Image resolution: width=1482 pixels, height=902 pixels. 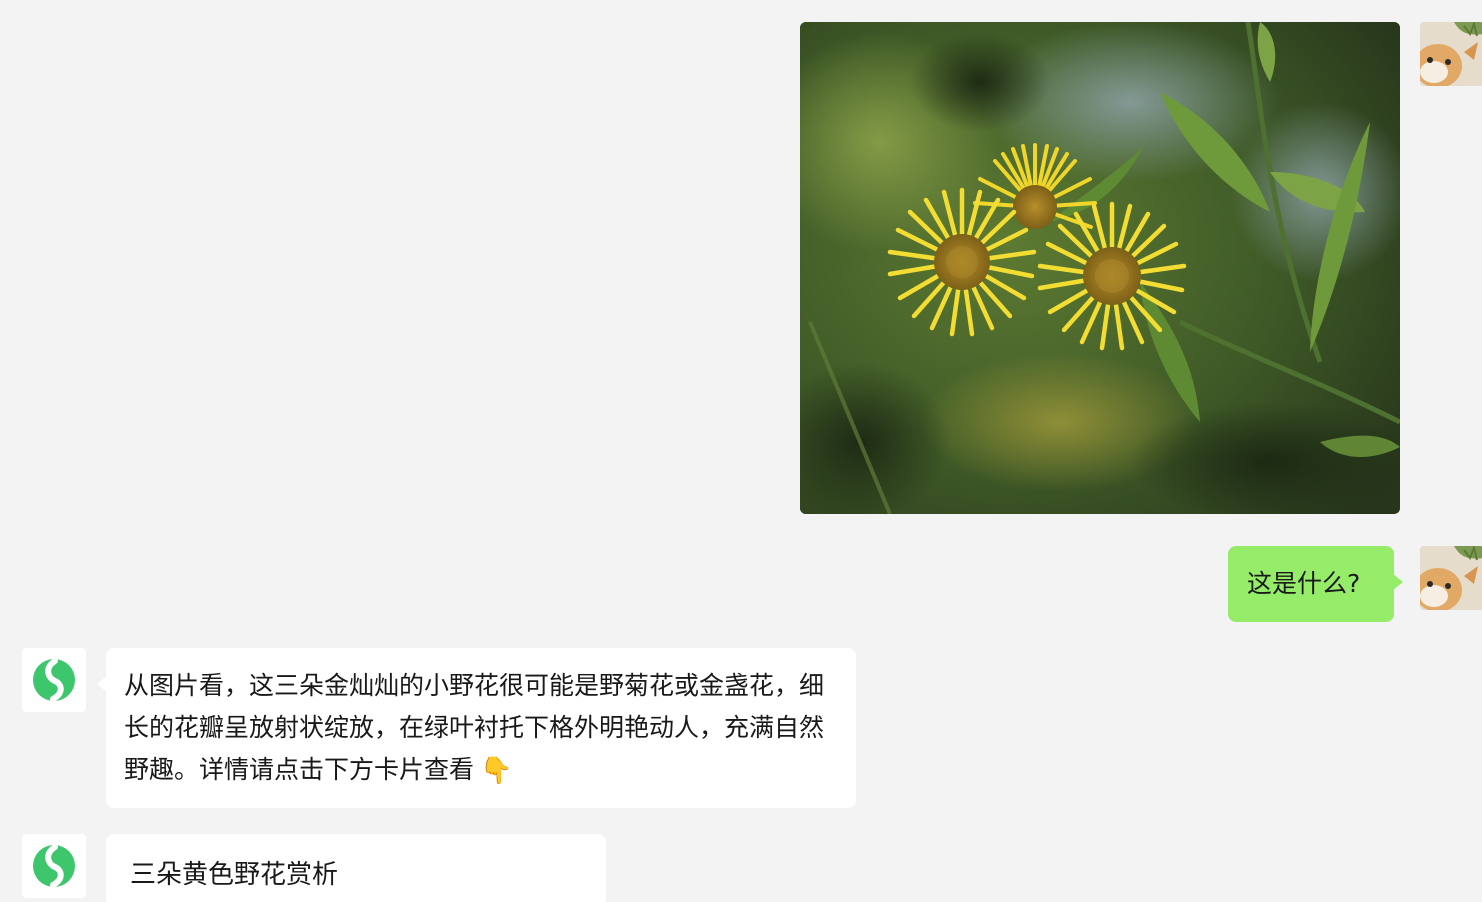 I want to click on pointing-down-icon: 👇, so click(x=496, y=771).